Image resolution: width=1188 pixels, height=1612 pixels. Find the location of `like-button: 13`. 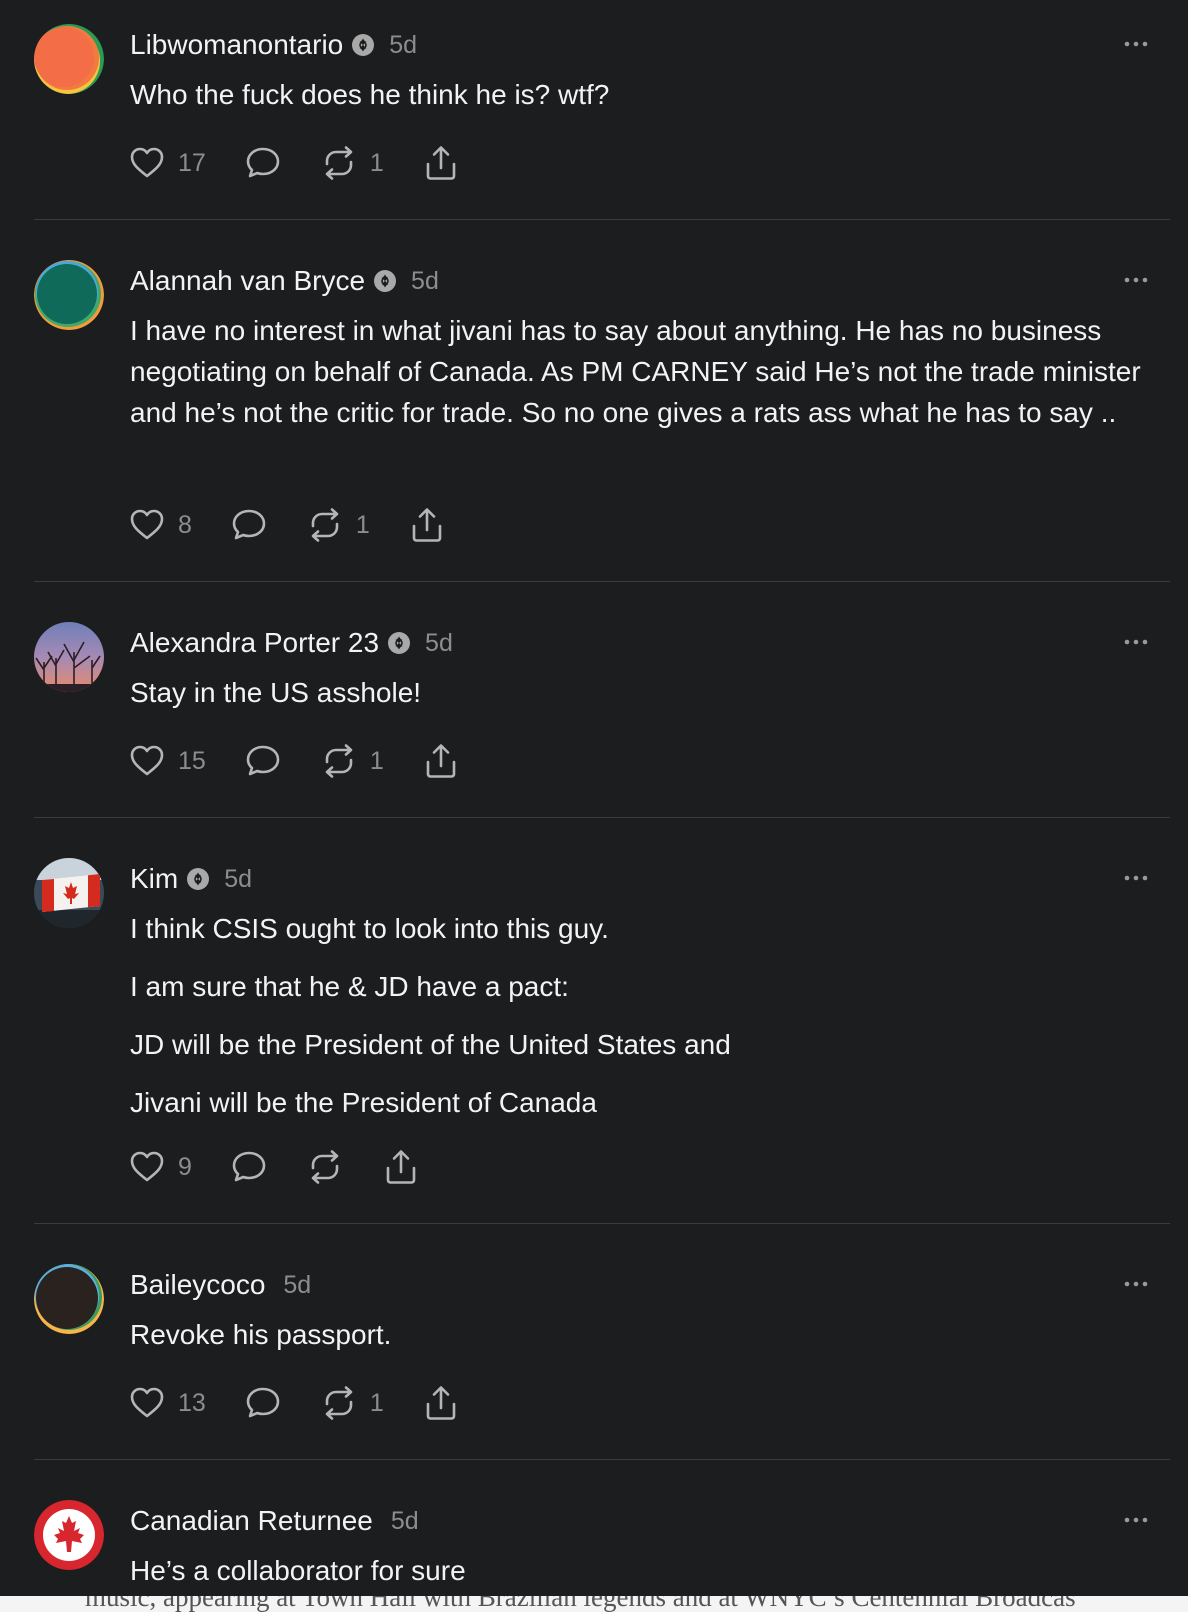

like-button: 13 is located at coordinates (167, 1403).